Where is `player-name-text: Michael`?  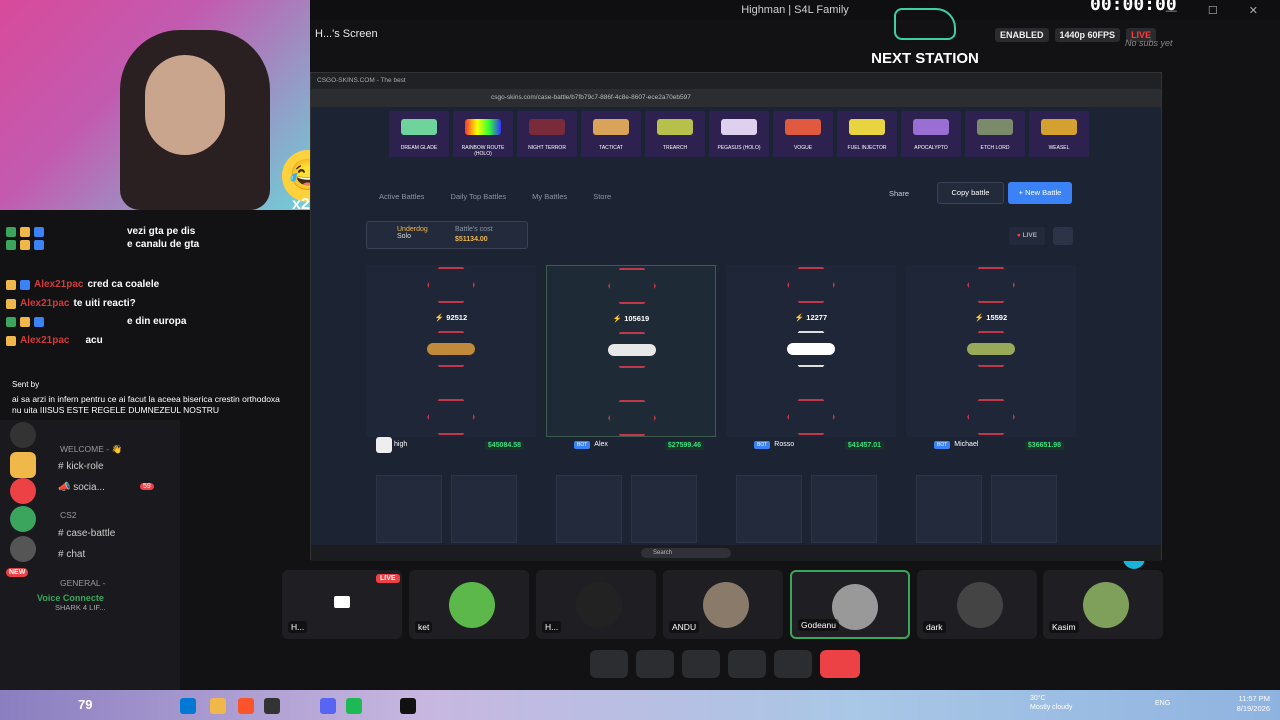 player-name-text: Michael is located at coordinates (966, 444).